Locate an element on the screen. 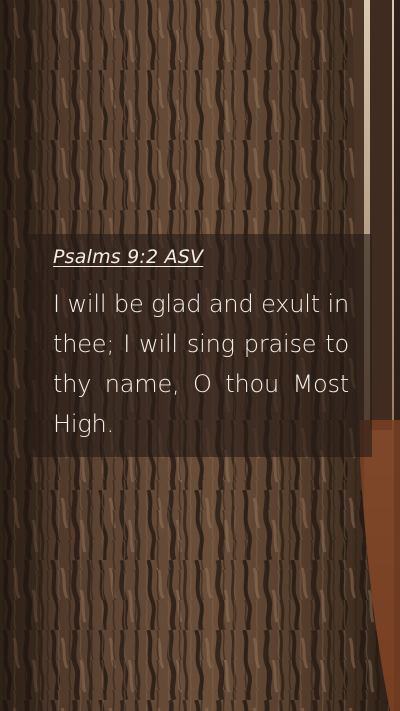  verse-reference: Psalms 9:2 ASV is located at coordinates (128, 257).